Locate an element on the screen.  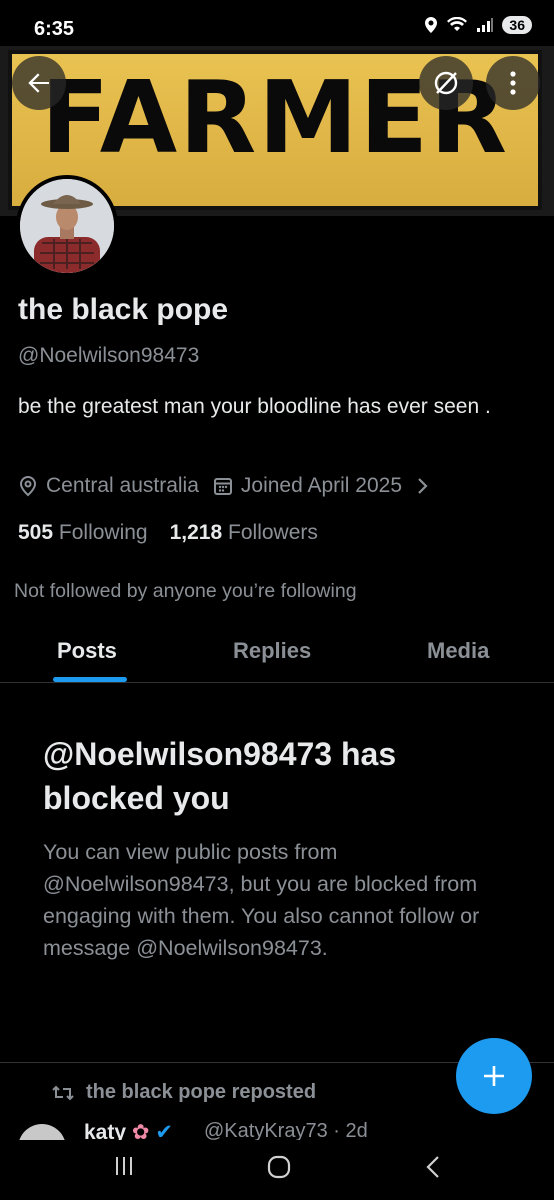
followers-count: 1,218 is located at coordinates (196, 532).